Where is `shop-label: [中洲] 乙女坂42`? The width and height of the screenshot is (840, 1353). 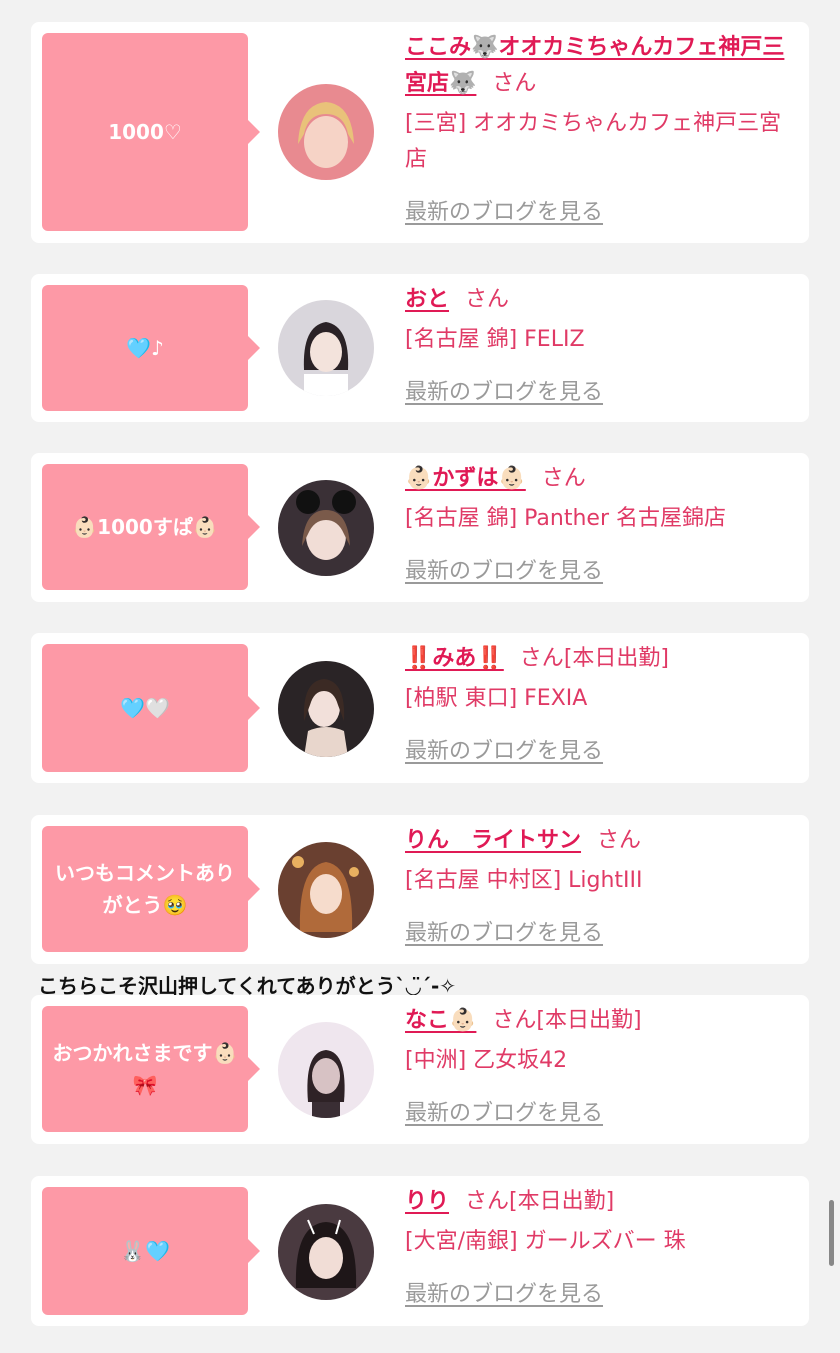 shop-label: [中洲] 乙女坂42 is located at coordinates (486, 1060).